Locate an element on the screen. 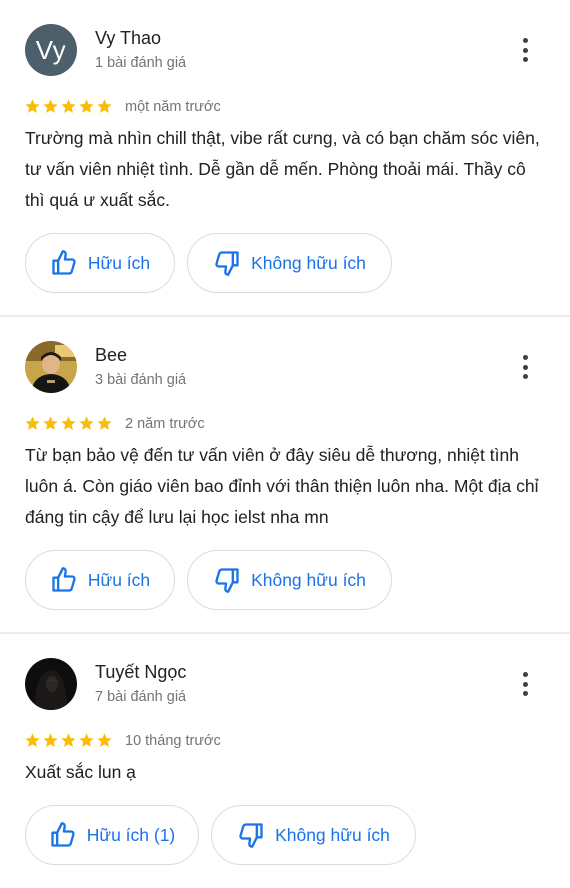  review-count: 1 bài đánh giá is located at coordinates (141, 63).